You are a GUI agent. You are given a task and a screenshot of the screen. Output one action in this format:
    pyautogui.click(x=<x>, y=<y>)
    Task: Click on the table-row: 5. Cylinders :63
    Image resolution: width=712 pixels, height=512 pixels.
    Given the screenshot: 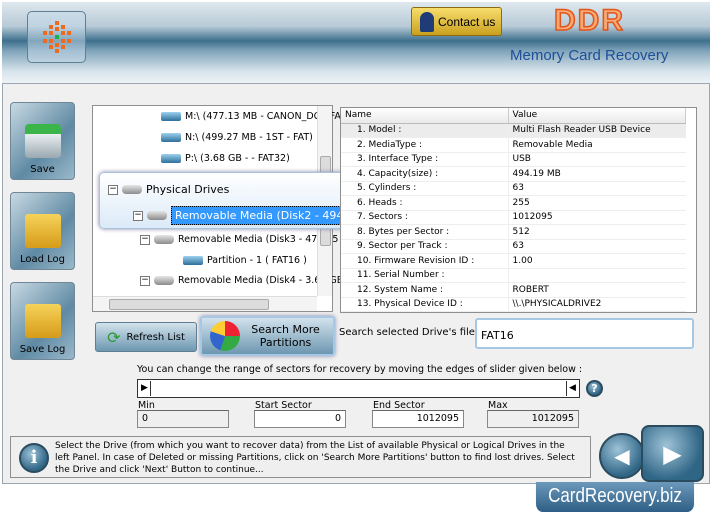 What is the action you would take?
    pyautogui.click(x=513, y=188)
    